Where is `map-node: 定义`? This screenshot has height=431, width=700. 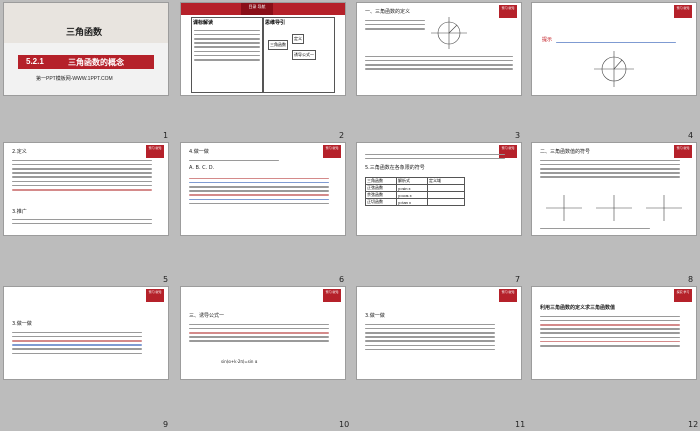 map-node: 定义 is located at coordinates (298, 39).